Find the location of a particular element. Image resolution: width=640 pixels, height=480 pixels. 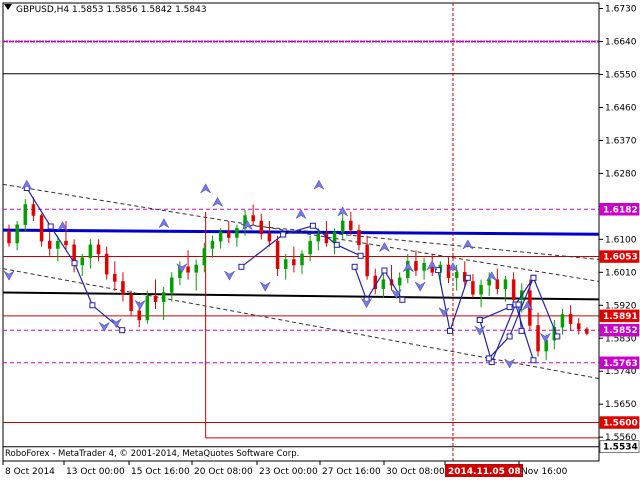

price-box-label: 1.6053 is located at coordinates (620, 258).